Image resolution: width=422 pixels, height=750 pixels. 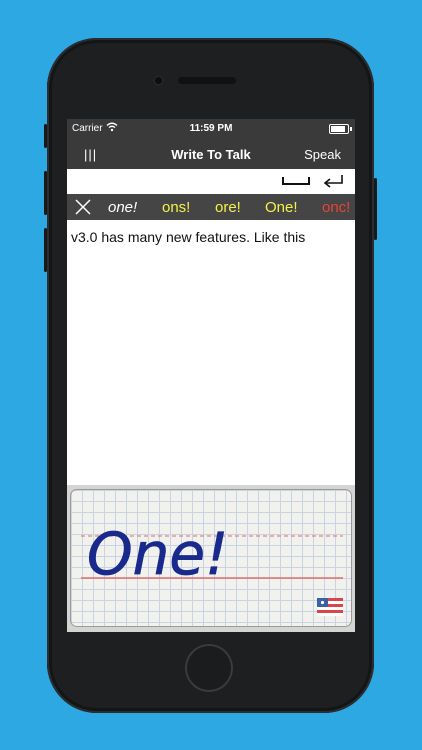 I want to click on suggestion-item: onc!, so click(x=336, y=207).